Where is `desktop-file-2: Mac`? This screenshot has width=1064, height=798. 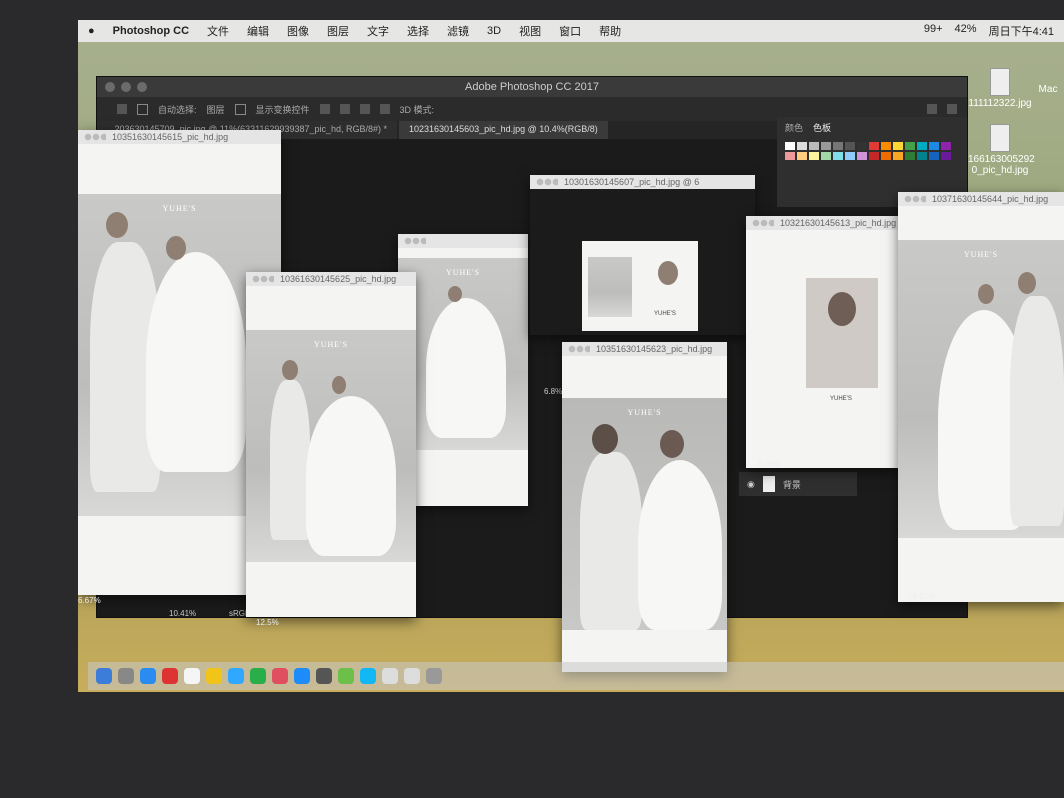 desktop-file-2: Mac is located at coordinates (1046, 89).